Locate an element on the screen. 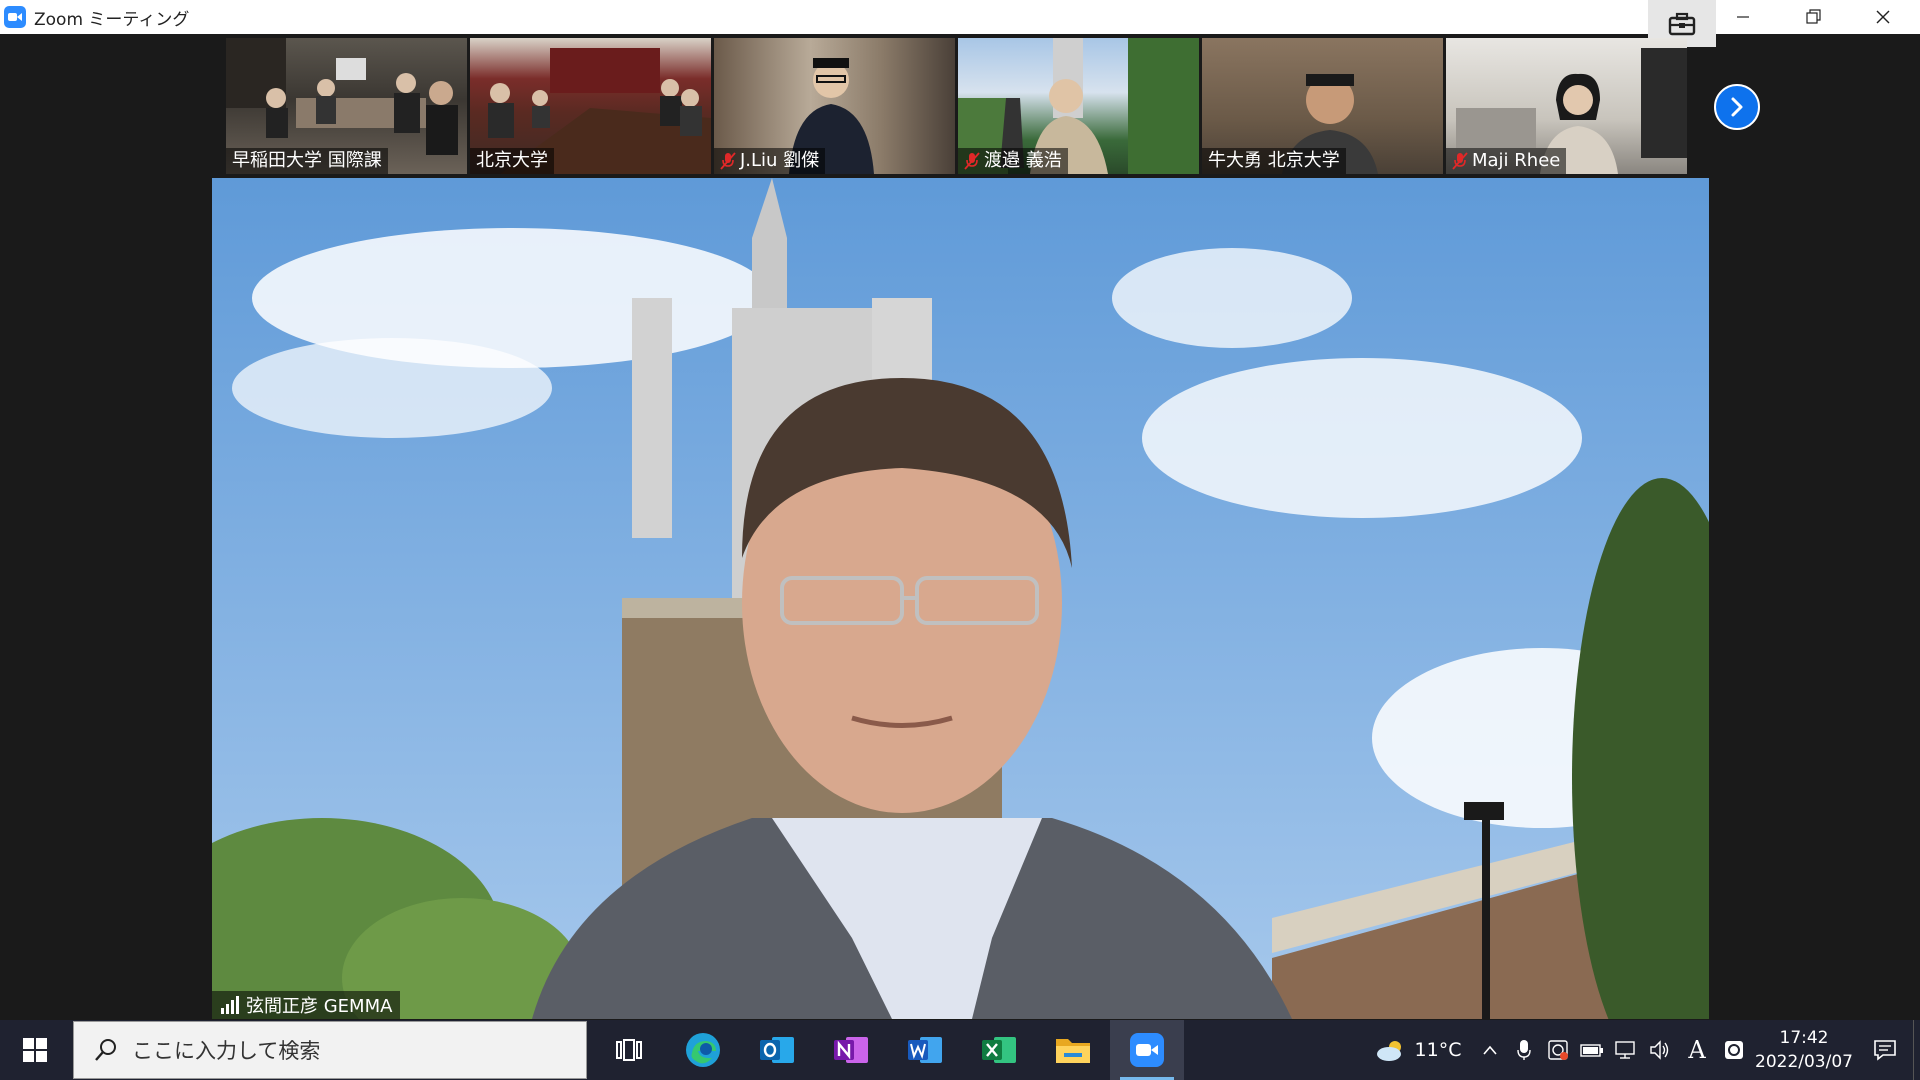 This screenshot has height=1080, width=1920. minimize-button is located at coordinates (1743, 17).